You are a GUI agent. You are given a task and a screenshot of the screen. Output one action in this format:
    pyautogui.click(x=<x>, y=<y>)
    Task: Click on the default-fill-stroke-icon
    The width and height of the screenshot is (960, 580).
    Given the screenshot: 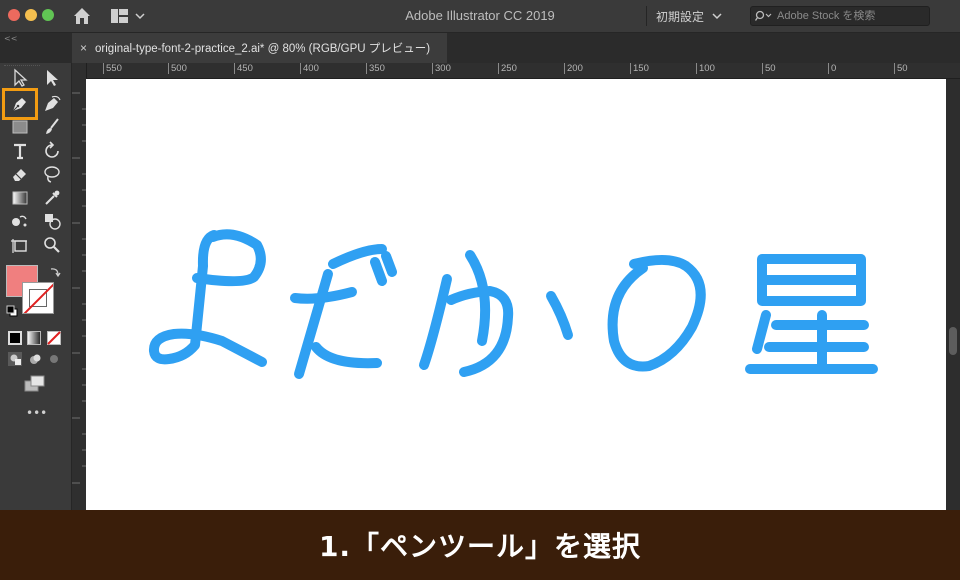 What is the action you would take?
    pyautogui.click(x=12, y=311)
    